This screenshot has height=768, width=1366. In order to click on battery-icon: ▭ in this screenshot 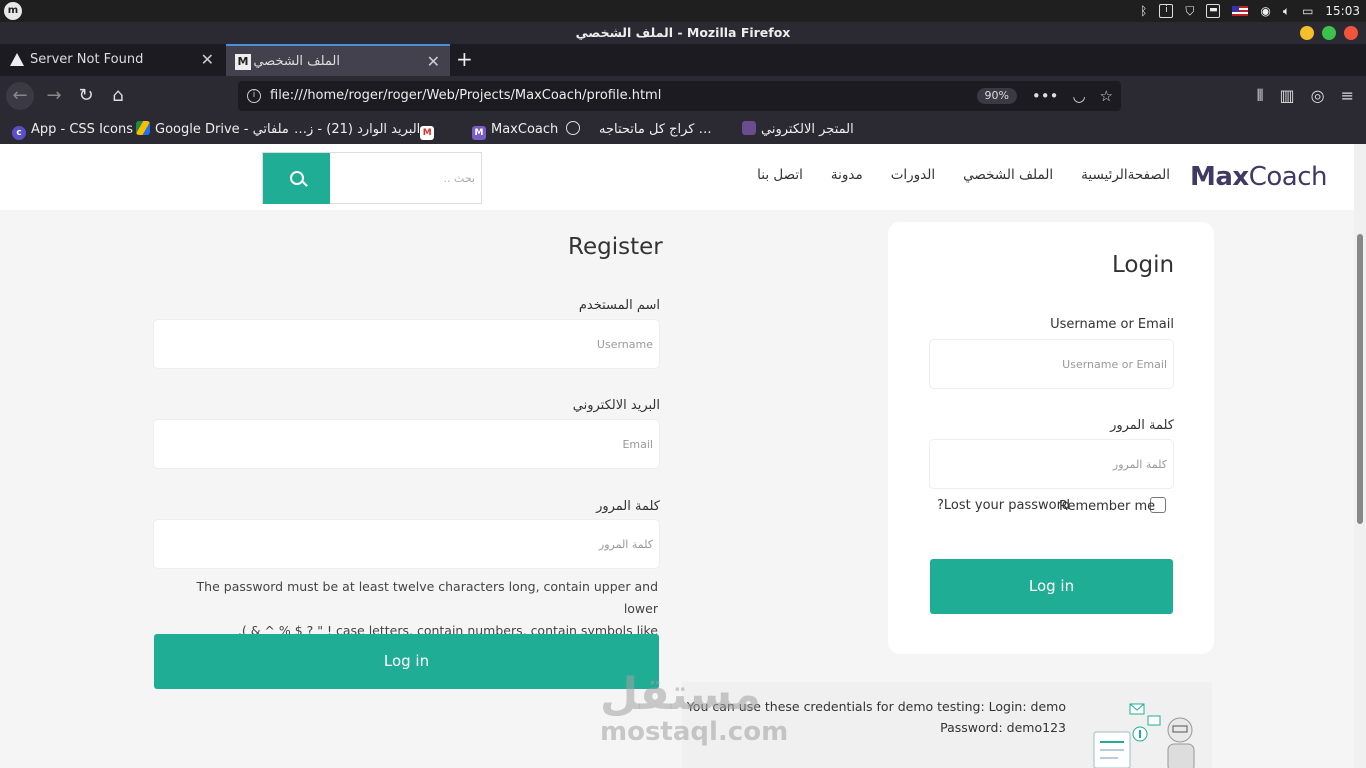, I will do `click(1307, 11)`.